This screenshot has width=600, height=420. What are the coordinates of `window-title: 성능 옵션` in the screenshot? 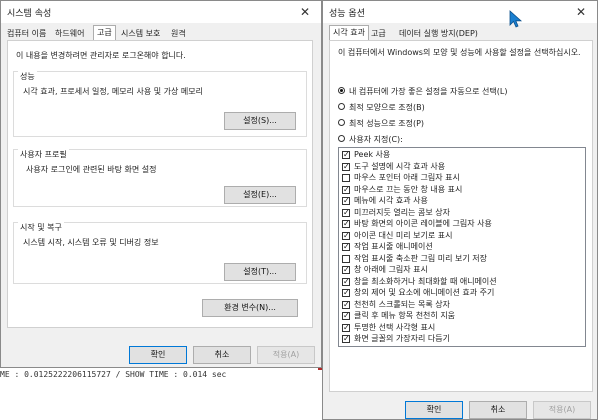 It's located at (347, 14).